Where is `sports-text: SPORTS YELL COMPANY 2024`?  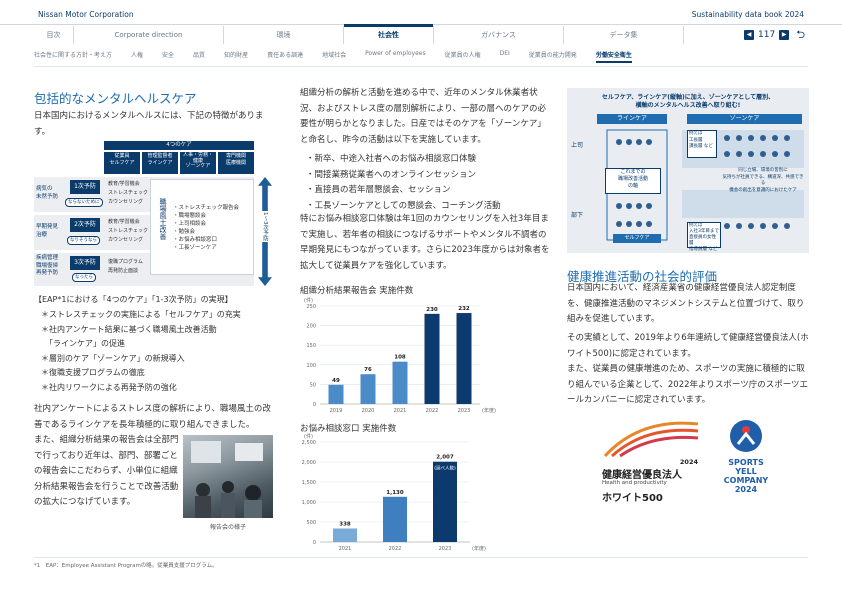
sports-text: SPORTS YELL COMPANY 2024 is located at coordinates (746, 476).